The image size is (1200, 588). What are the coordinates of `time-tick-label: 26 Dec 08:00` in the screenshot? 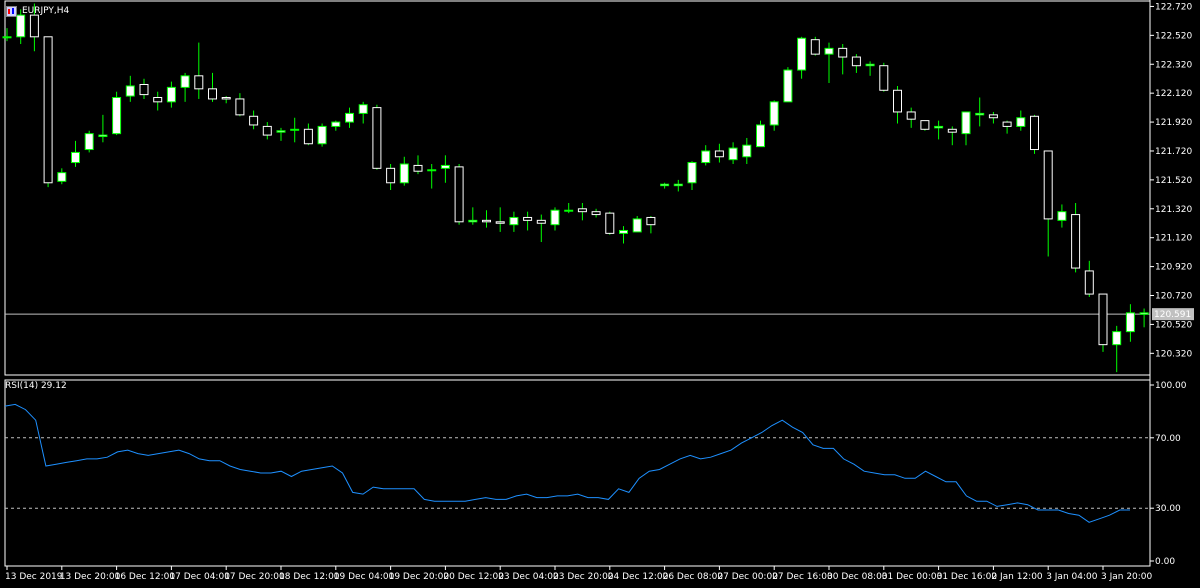 It's located at (693, 577).